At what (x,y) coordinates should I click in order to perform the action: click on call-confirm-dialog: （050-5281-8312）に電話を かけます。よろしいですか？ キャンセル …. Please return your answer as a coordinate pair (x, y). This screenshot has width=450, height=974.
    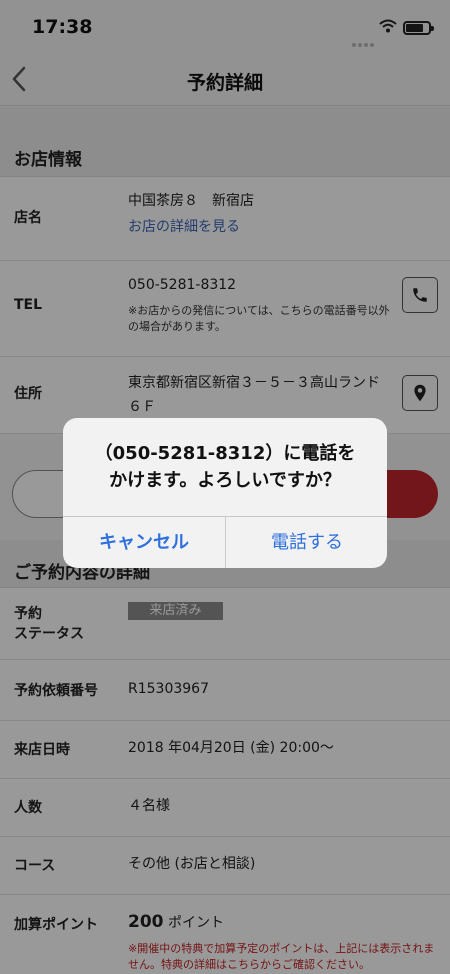
    Looking at the image, I should click on (225, 493).